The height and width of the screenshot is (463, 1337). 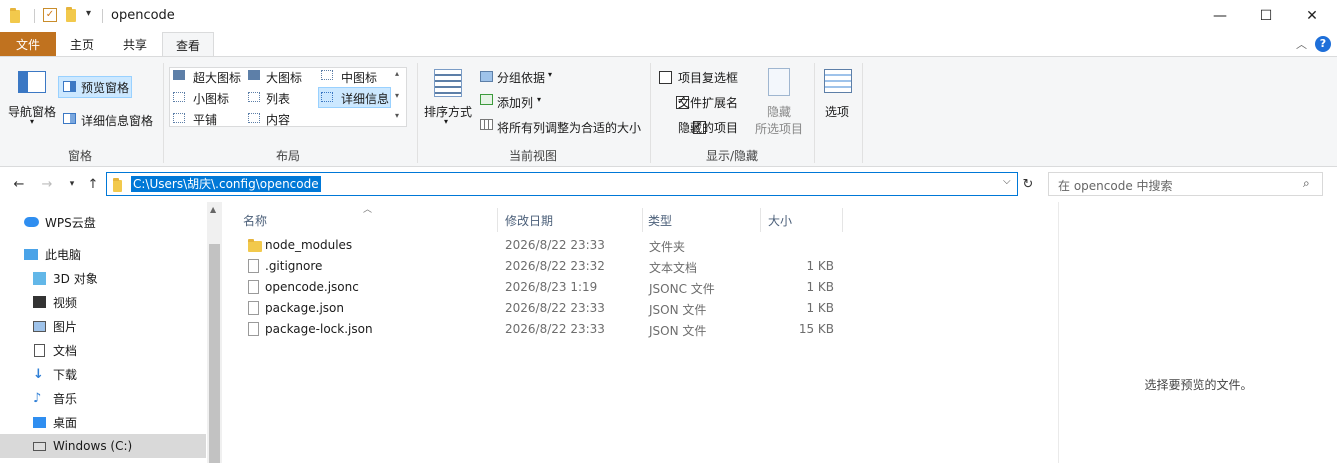 I want to click on search-placeholder: 在 opencode 中搜索, so click(x=1115, y=186).